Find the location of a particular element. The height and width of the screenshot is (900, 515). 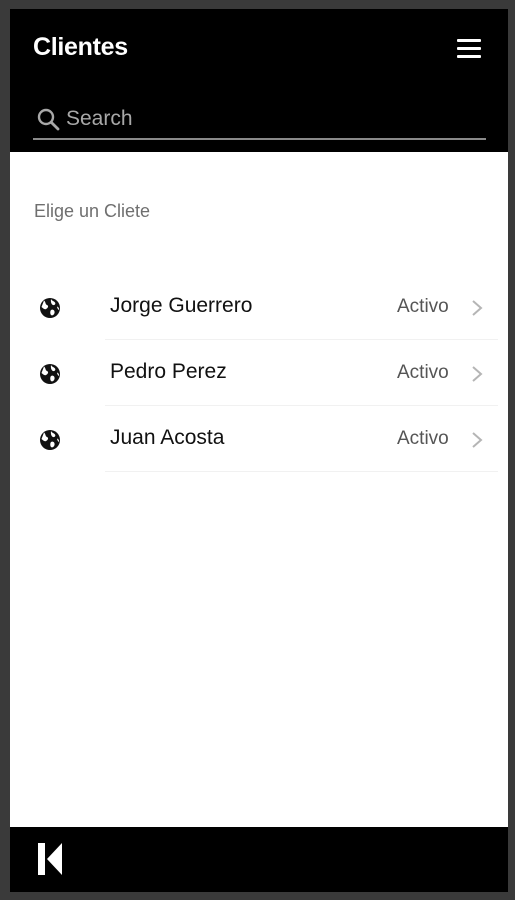

client-name: Juan Acosta is located at coordinates (167, 437).